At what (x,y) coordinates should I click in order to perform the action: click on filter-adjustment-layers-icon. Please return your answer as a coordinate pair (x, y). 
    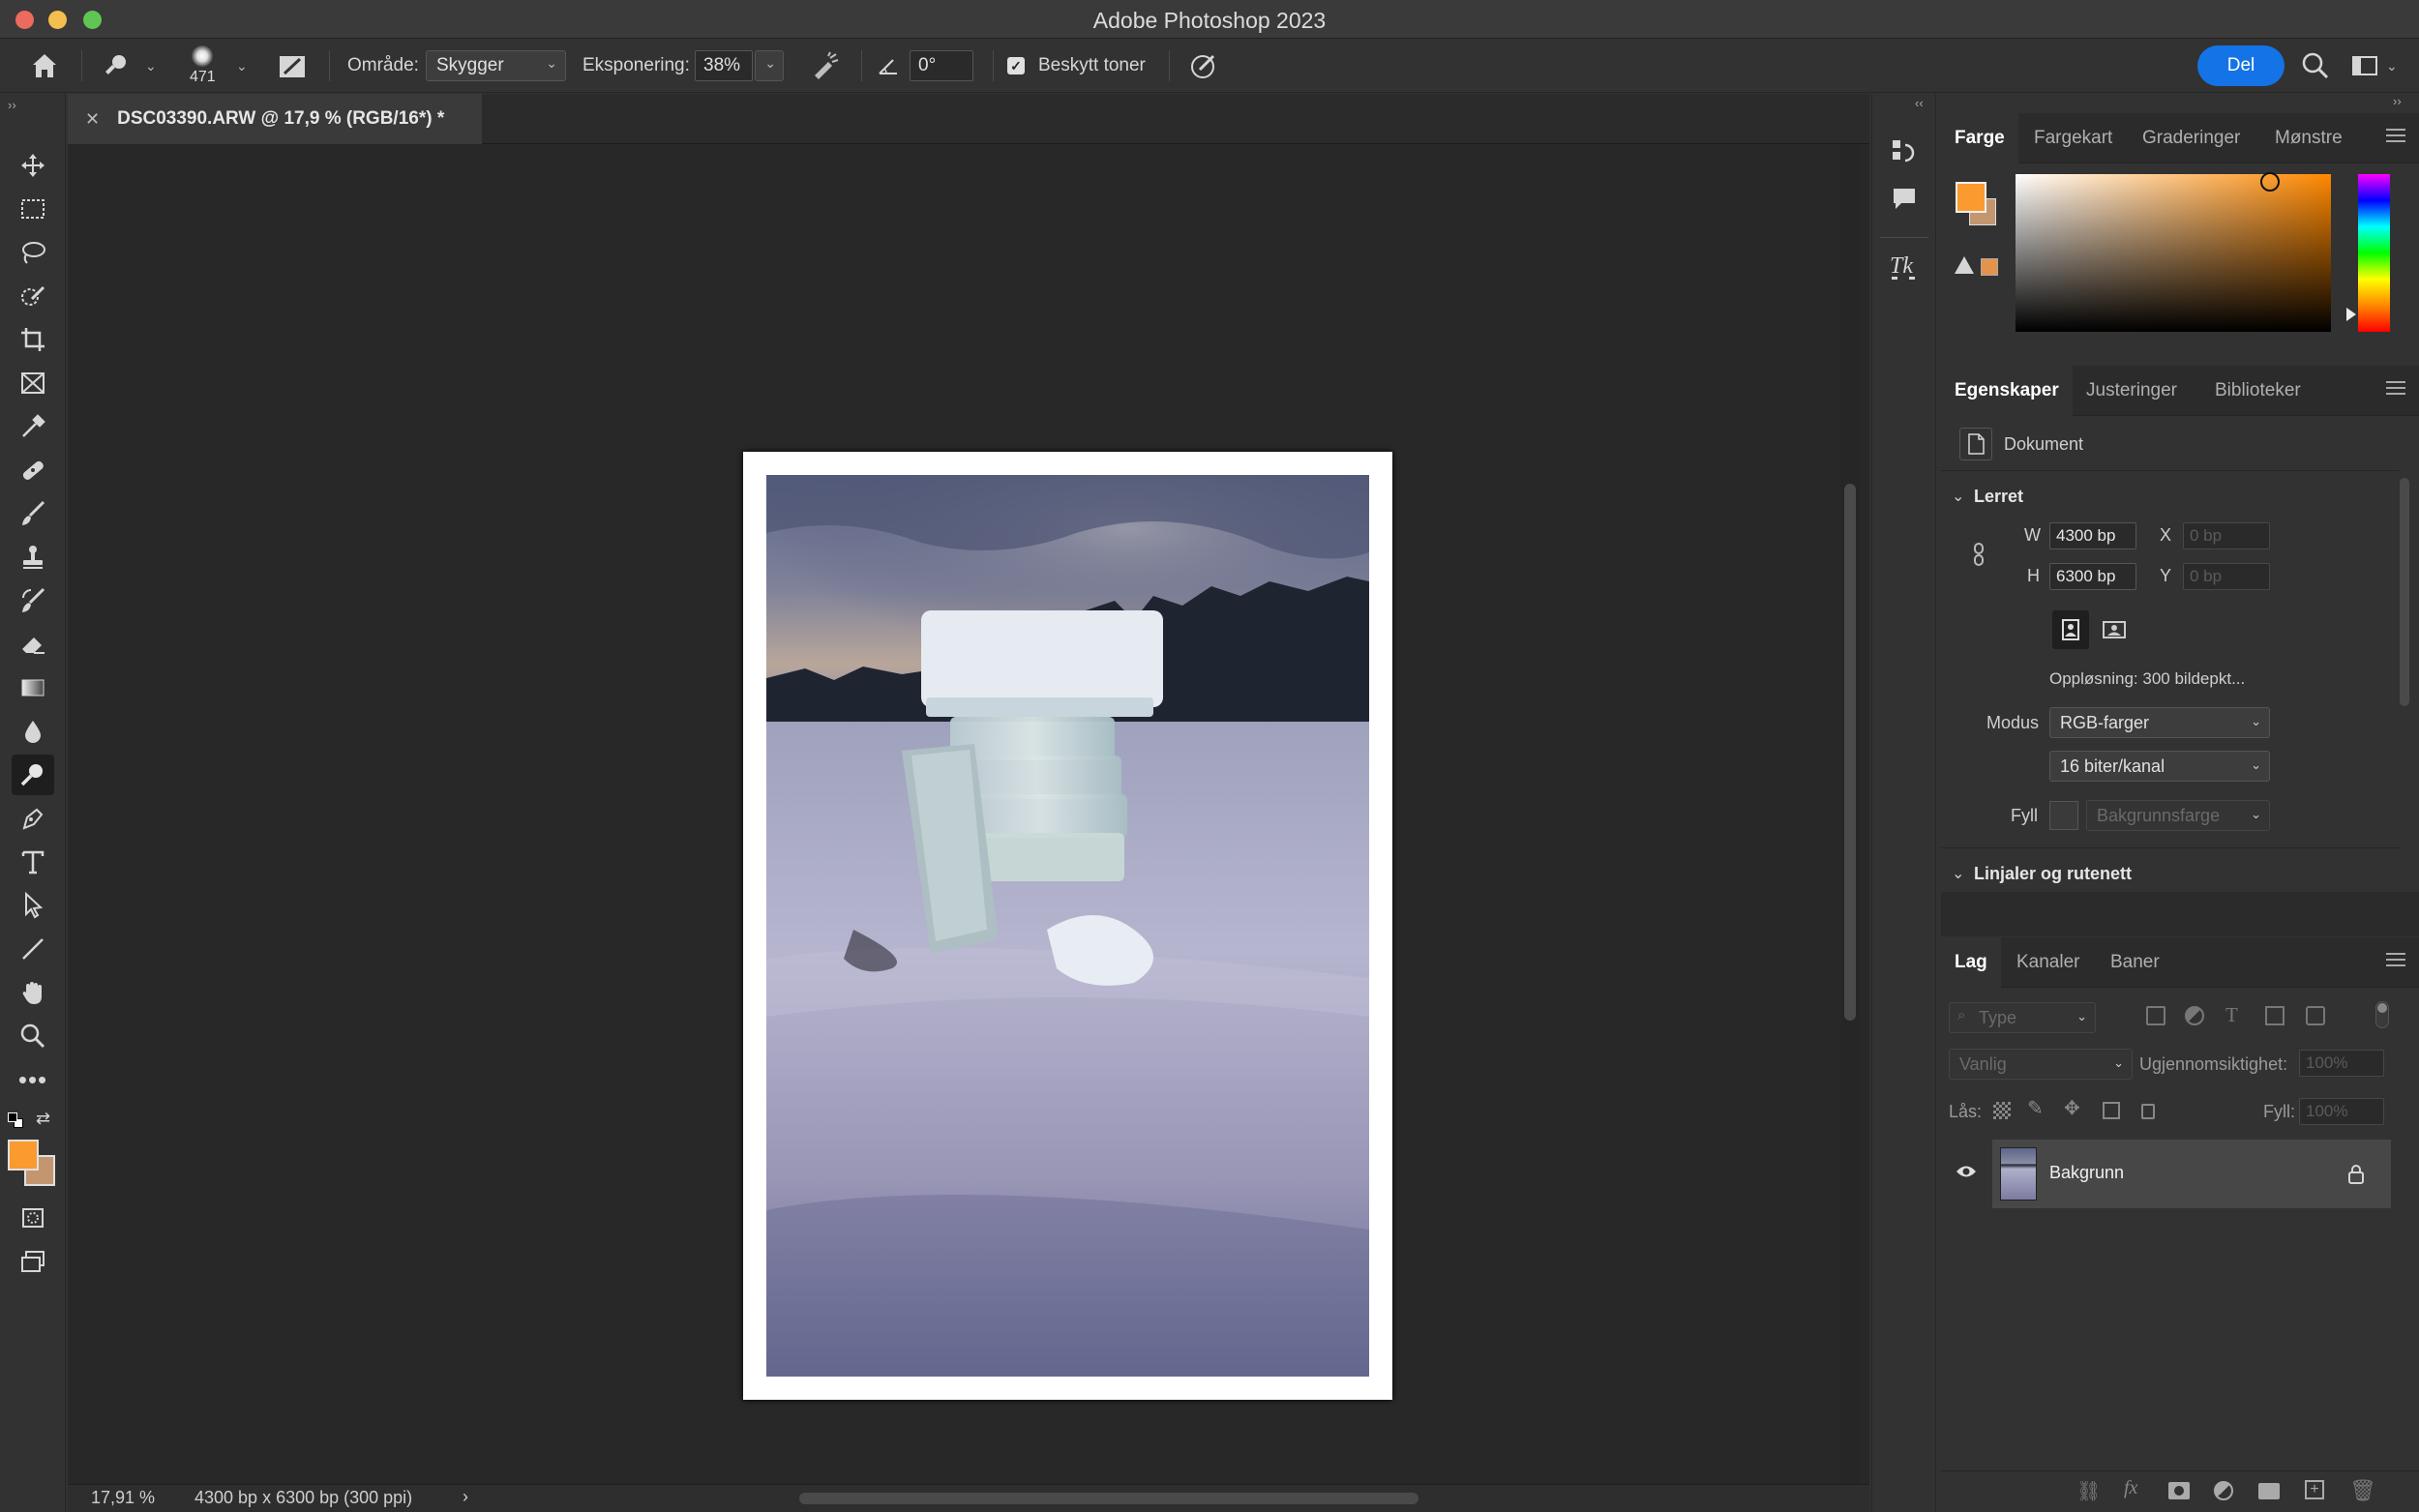
    Looking at the image, I should click on (2194, 1016).